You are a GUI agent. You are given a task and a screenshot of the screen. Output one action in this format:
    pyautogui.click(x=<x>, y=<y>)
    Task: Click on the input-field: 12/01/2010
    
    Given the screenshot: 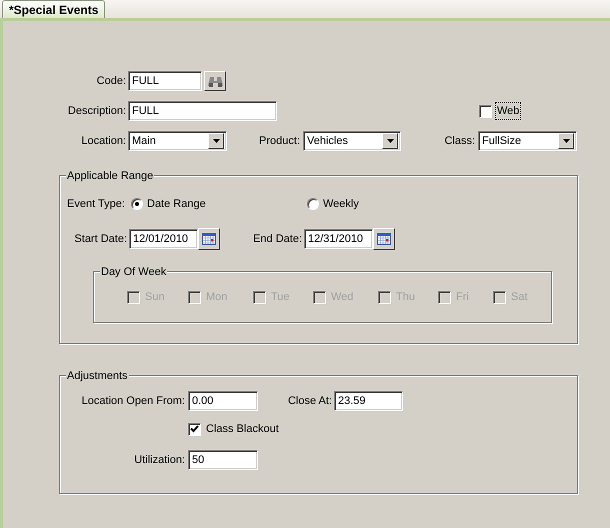 What is the action you would take?
    pyautogui.click(x=163, y=239)
    